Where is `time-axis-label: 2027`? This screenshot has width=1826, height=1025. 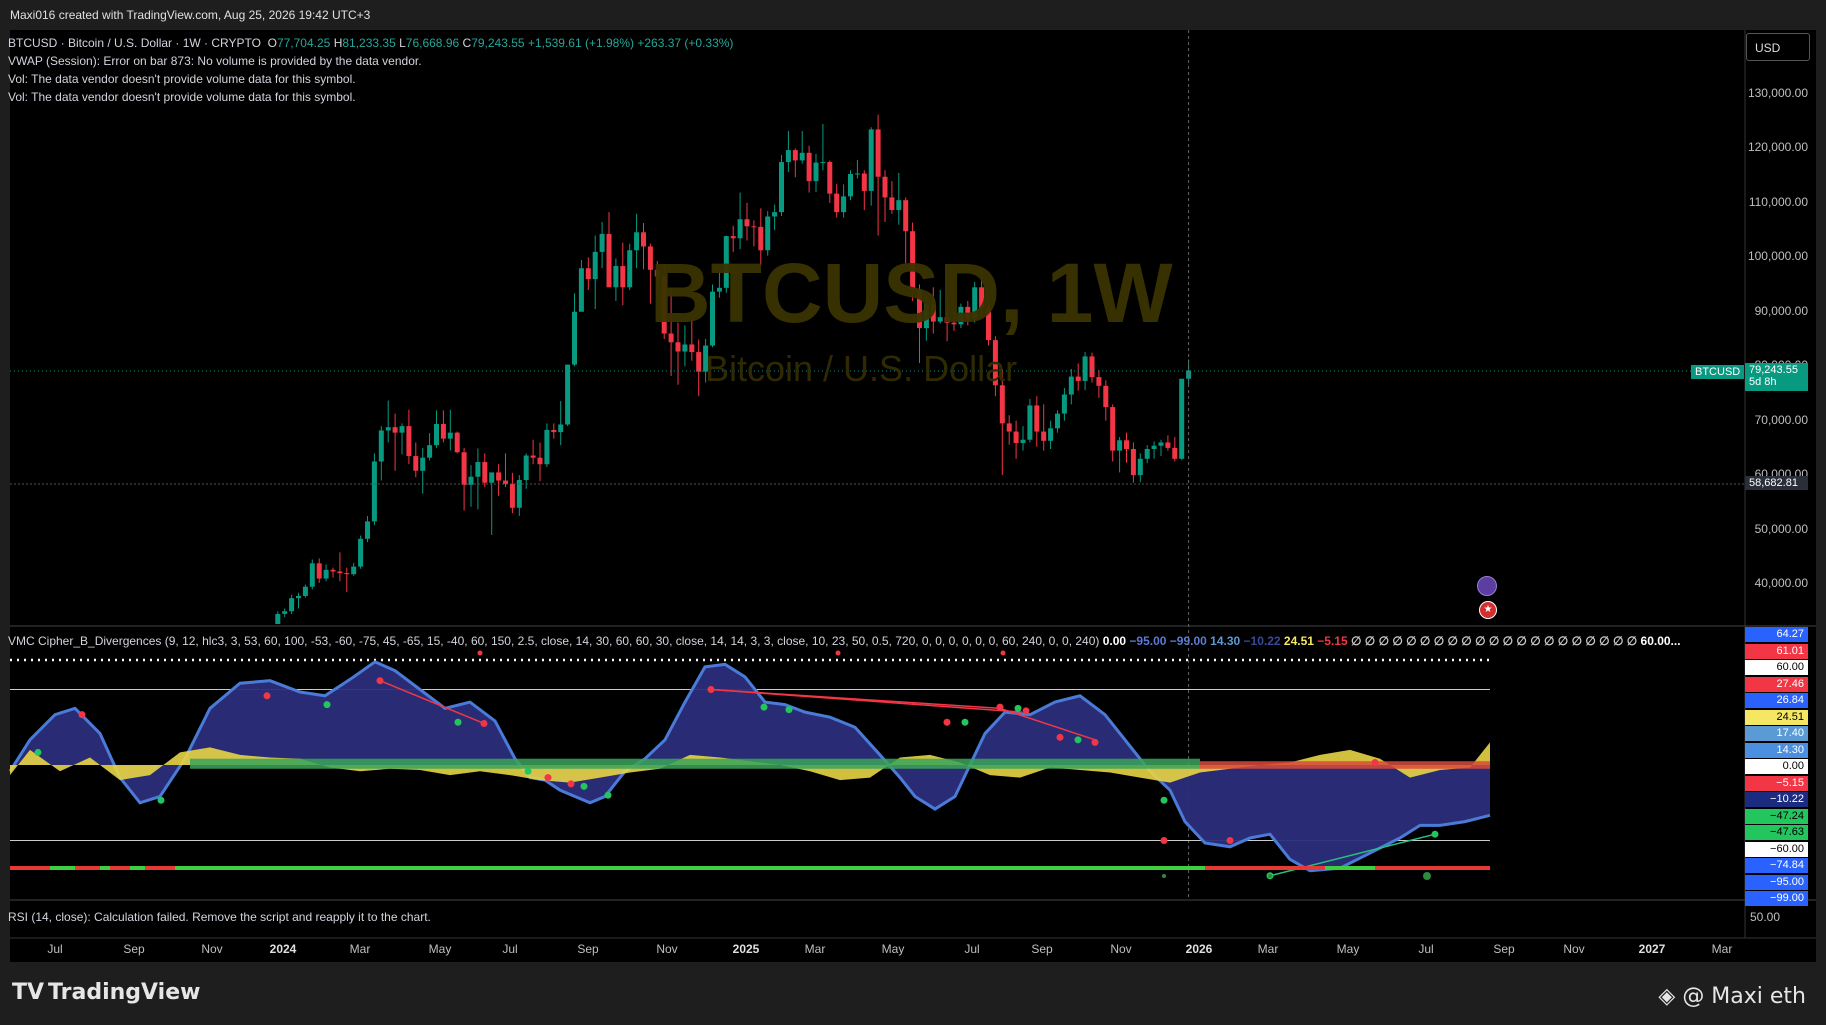
time-axis-label: 2027 is located at coordinates (1652, 949).